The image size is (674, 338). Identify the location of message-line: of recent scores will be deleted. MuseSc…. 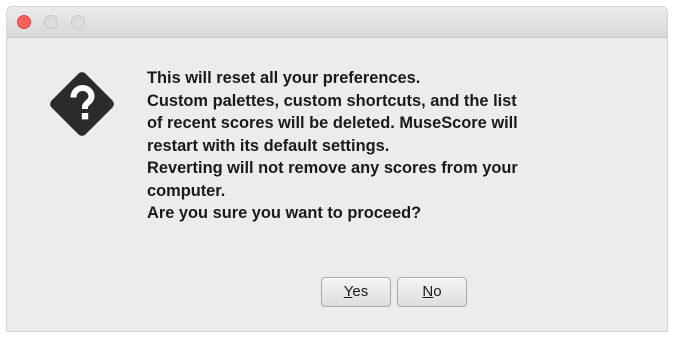
(332, 123).